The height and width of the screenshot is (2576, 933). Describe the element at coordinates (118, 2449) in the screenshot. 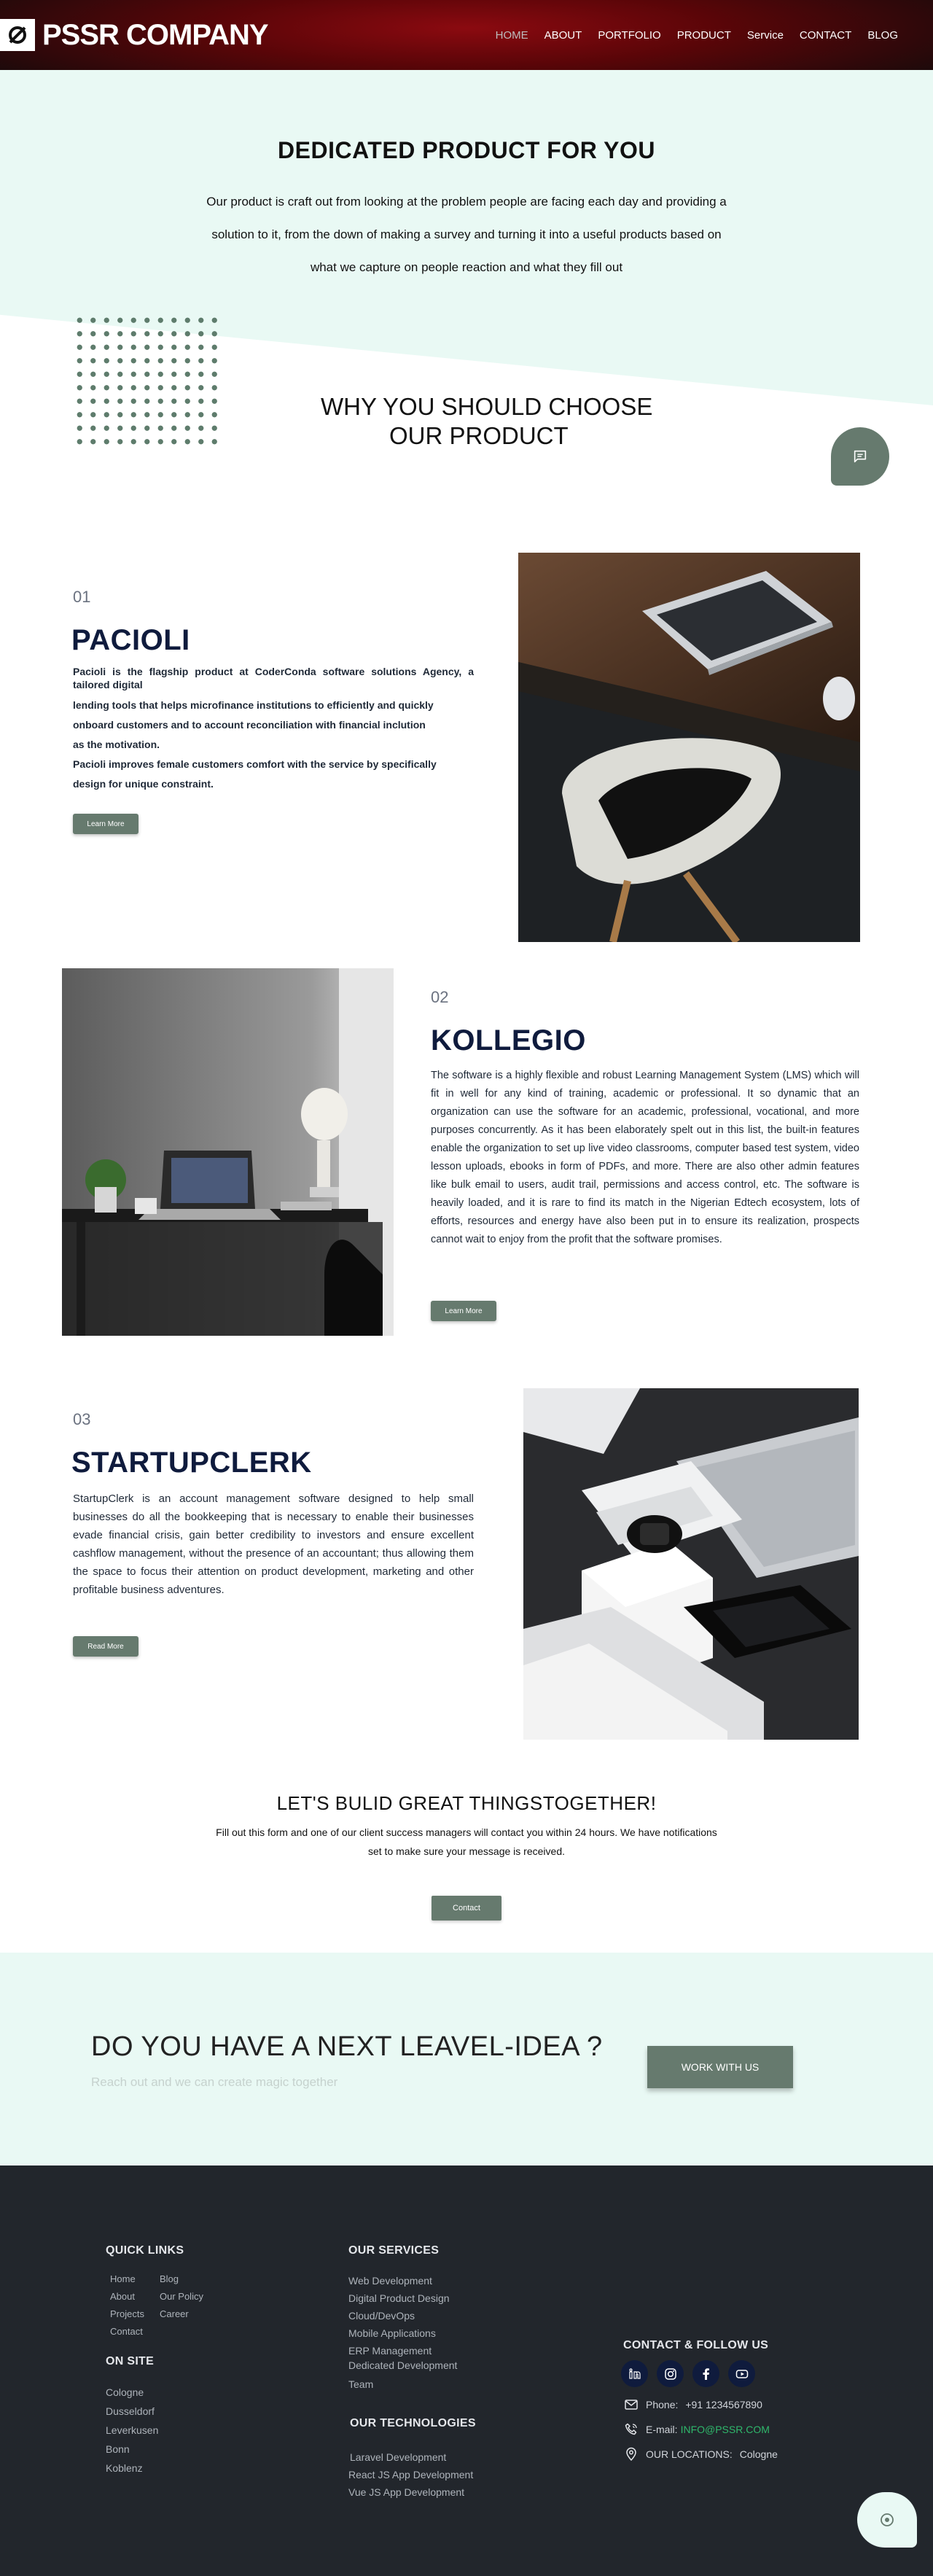

I see `site-location: Bonn` at that location.